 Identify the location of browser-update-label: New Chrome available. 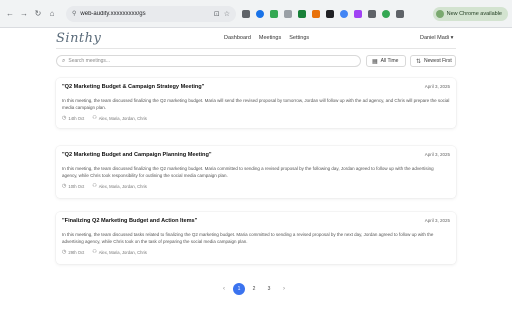
(474, 14).